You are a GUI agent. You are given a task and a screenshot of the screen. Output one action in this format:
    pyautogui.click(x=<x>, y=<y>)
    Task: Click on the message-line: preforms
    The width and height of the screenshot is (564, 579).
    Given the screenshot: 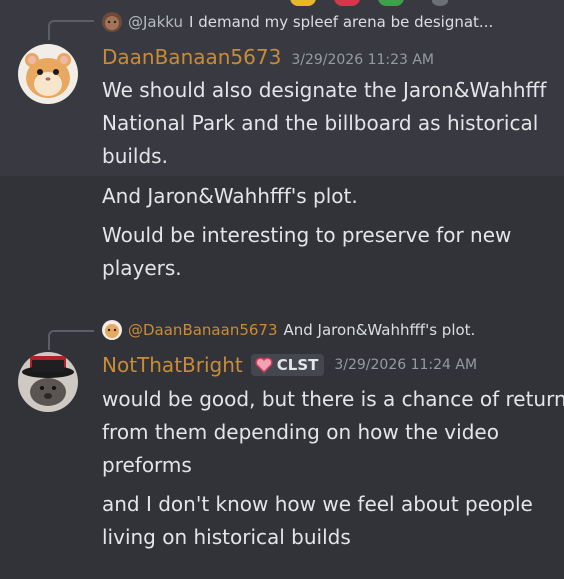 What is the action you would take?
    pyautogui.click(x=147, y=465)
    